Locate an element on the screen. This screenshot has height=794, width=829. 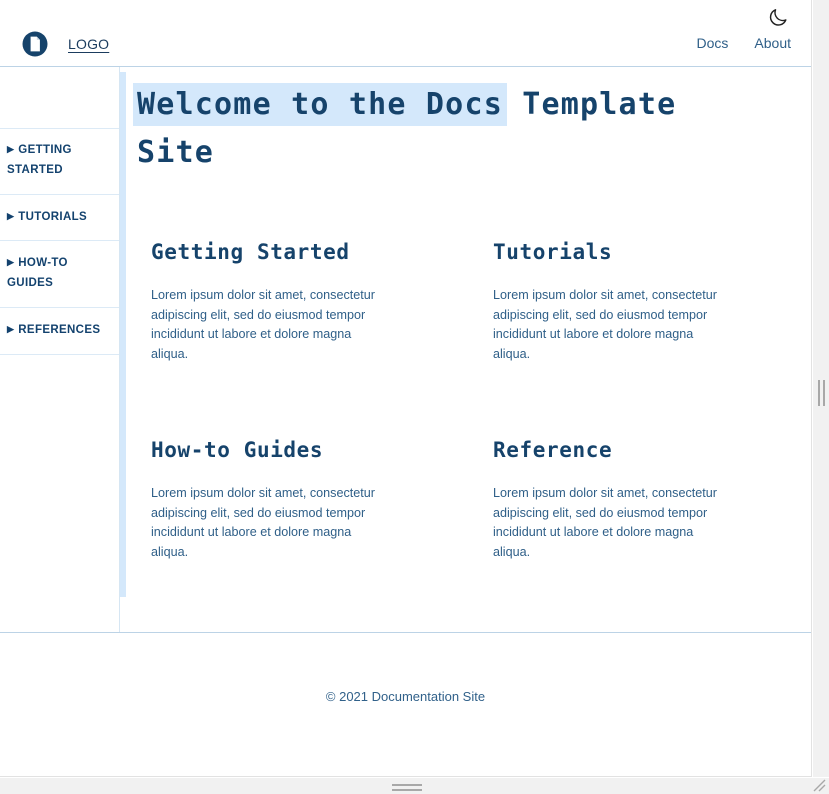
logo-link: LOGO is located at coordinates (88, 44).